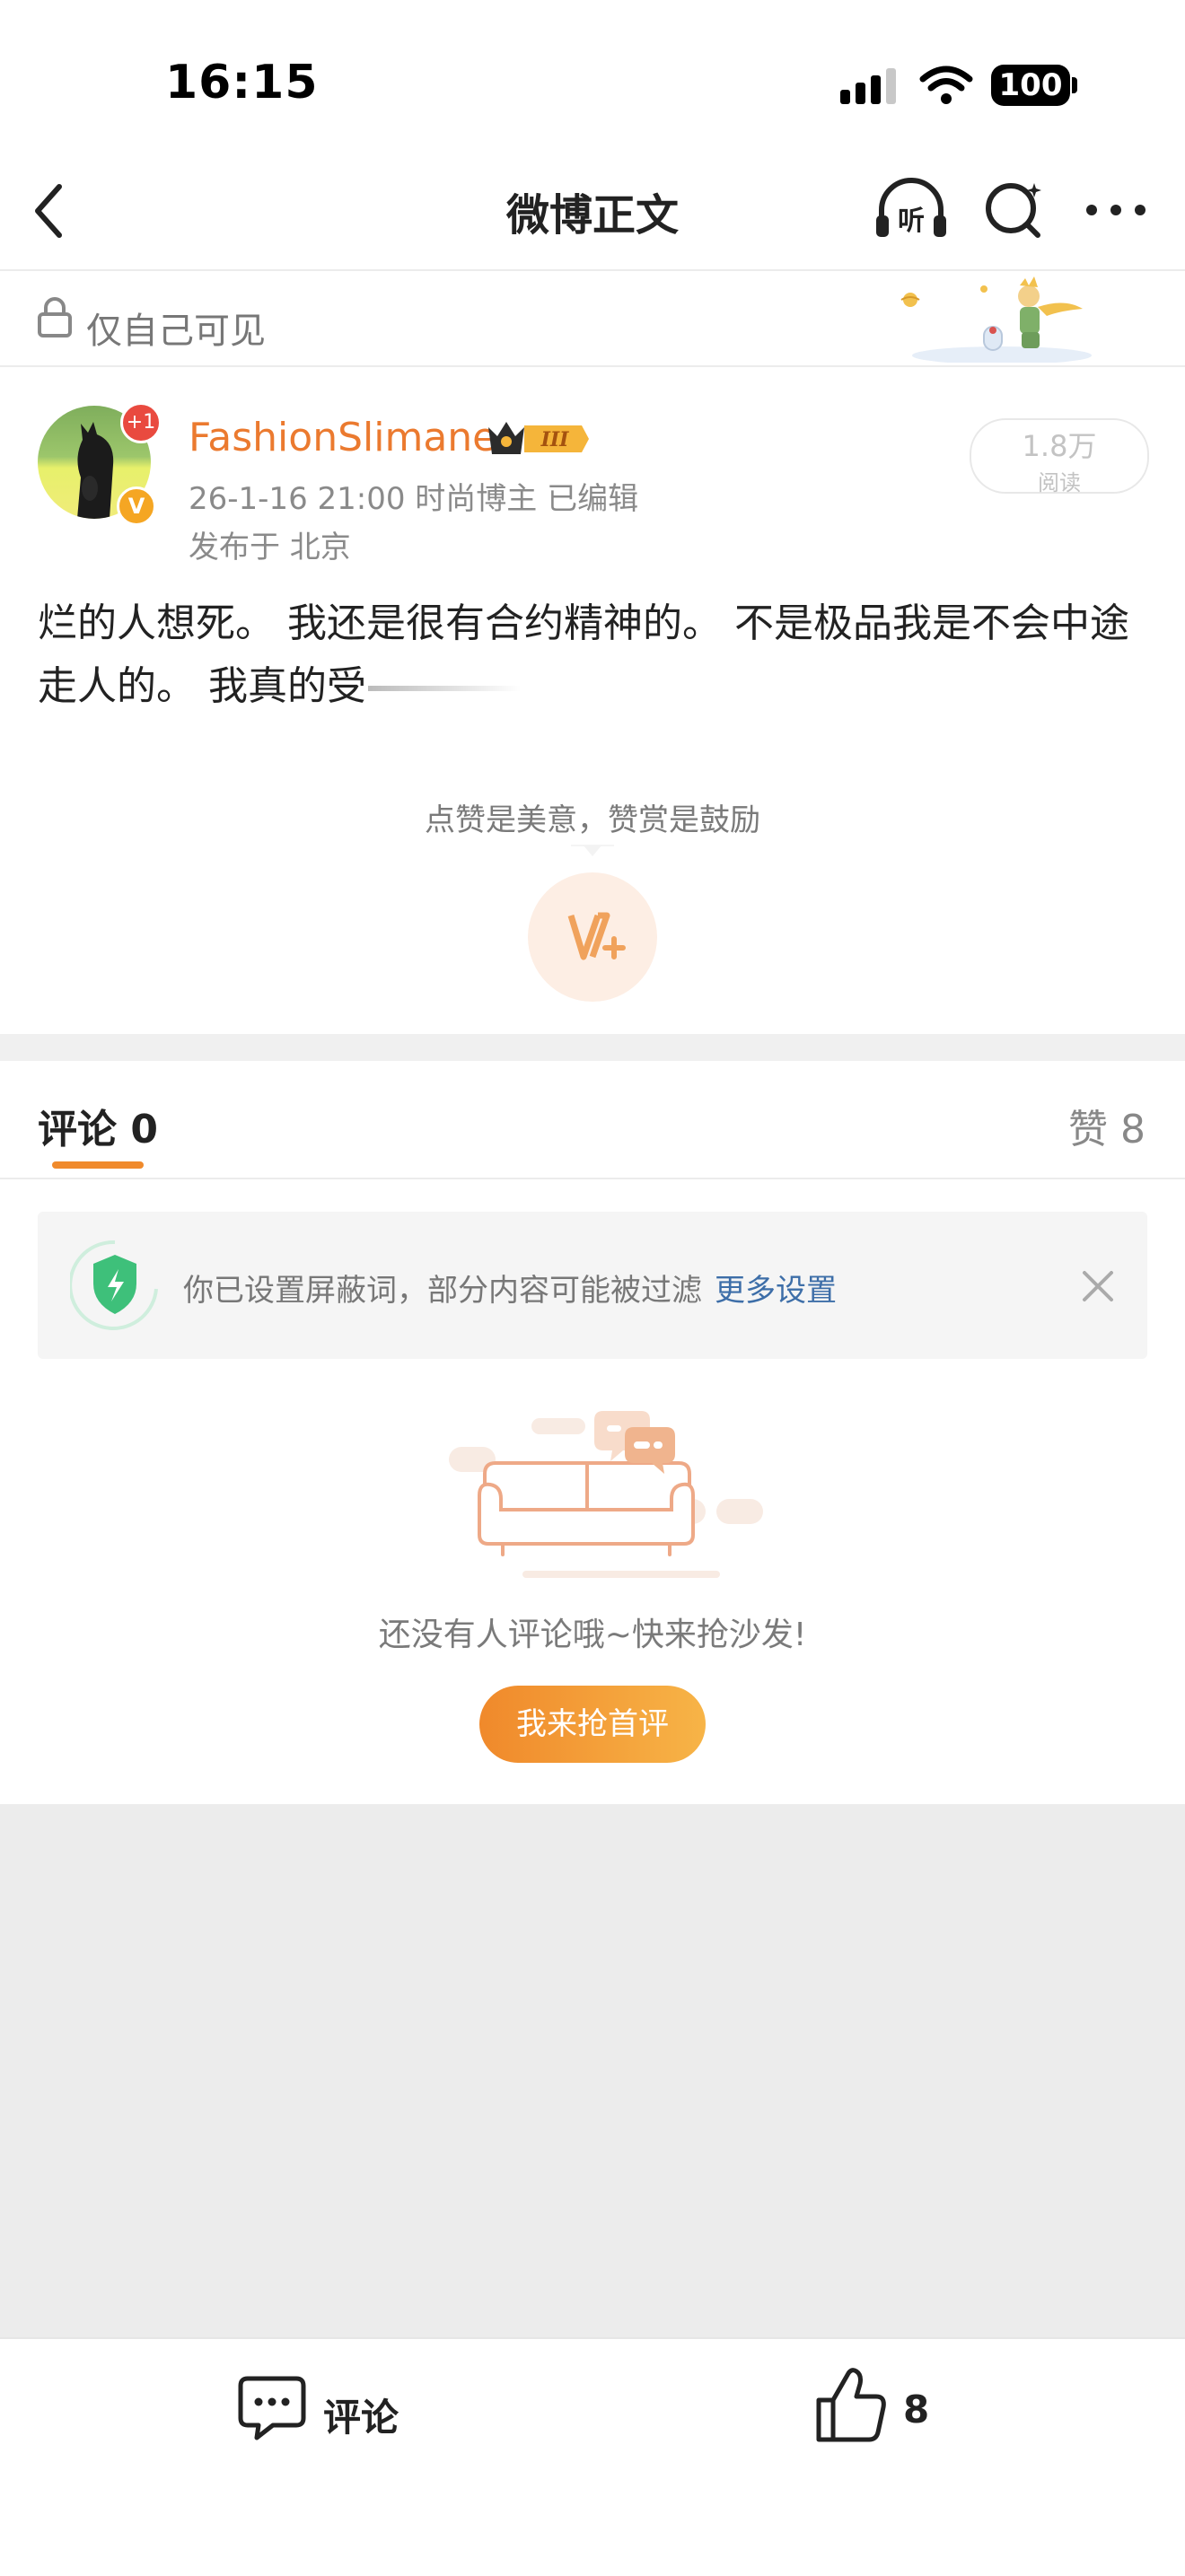  I want to click on like-count: 8, so click(916, 2409).